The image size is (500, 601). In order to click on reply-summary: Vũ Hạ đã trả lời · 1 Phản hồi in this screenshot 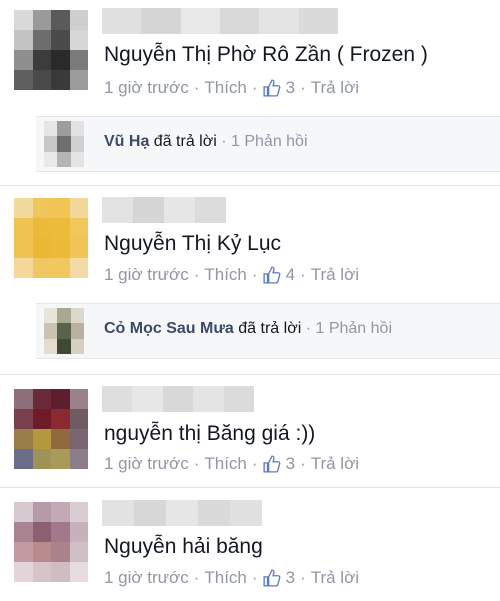, I will do `click(268, 144)`.